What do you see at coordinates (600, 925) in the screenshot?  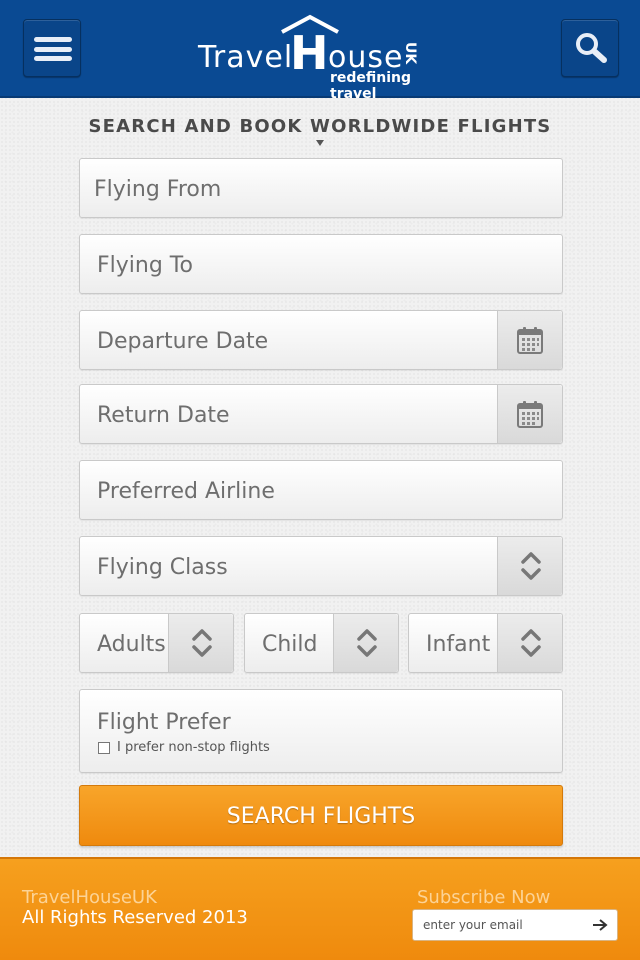 I see `arrow-right-icon` at bounding box center [600, 925].